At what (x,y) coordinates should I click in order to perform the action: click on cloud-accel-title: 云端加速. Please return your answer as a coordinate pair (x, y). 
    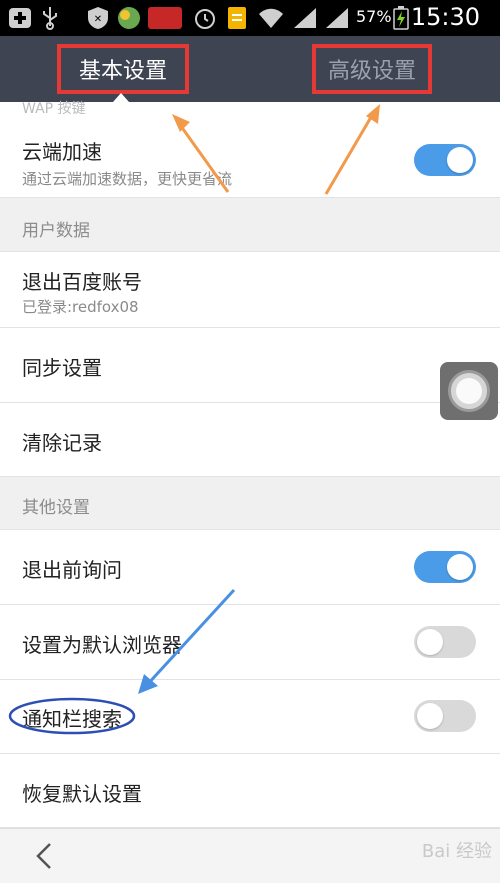
    Looking at the image, I should click on (62, 152).